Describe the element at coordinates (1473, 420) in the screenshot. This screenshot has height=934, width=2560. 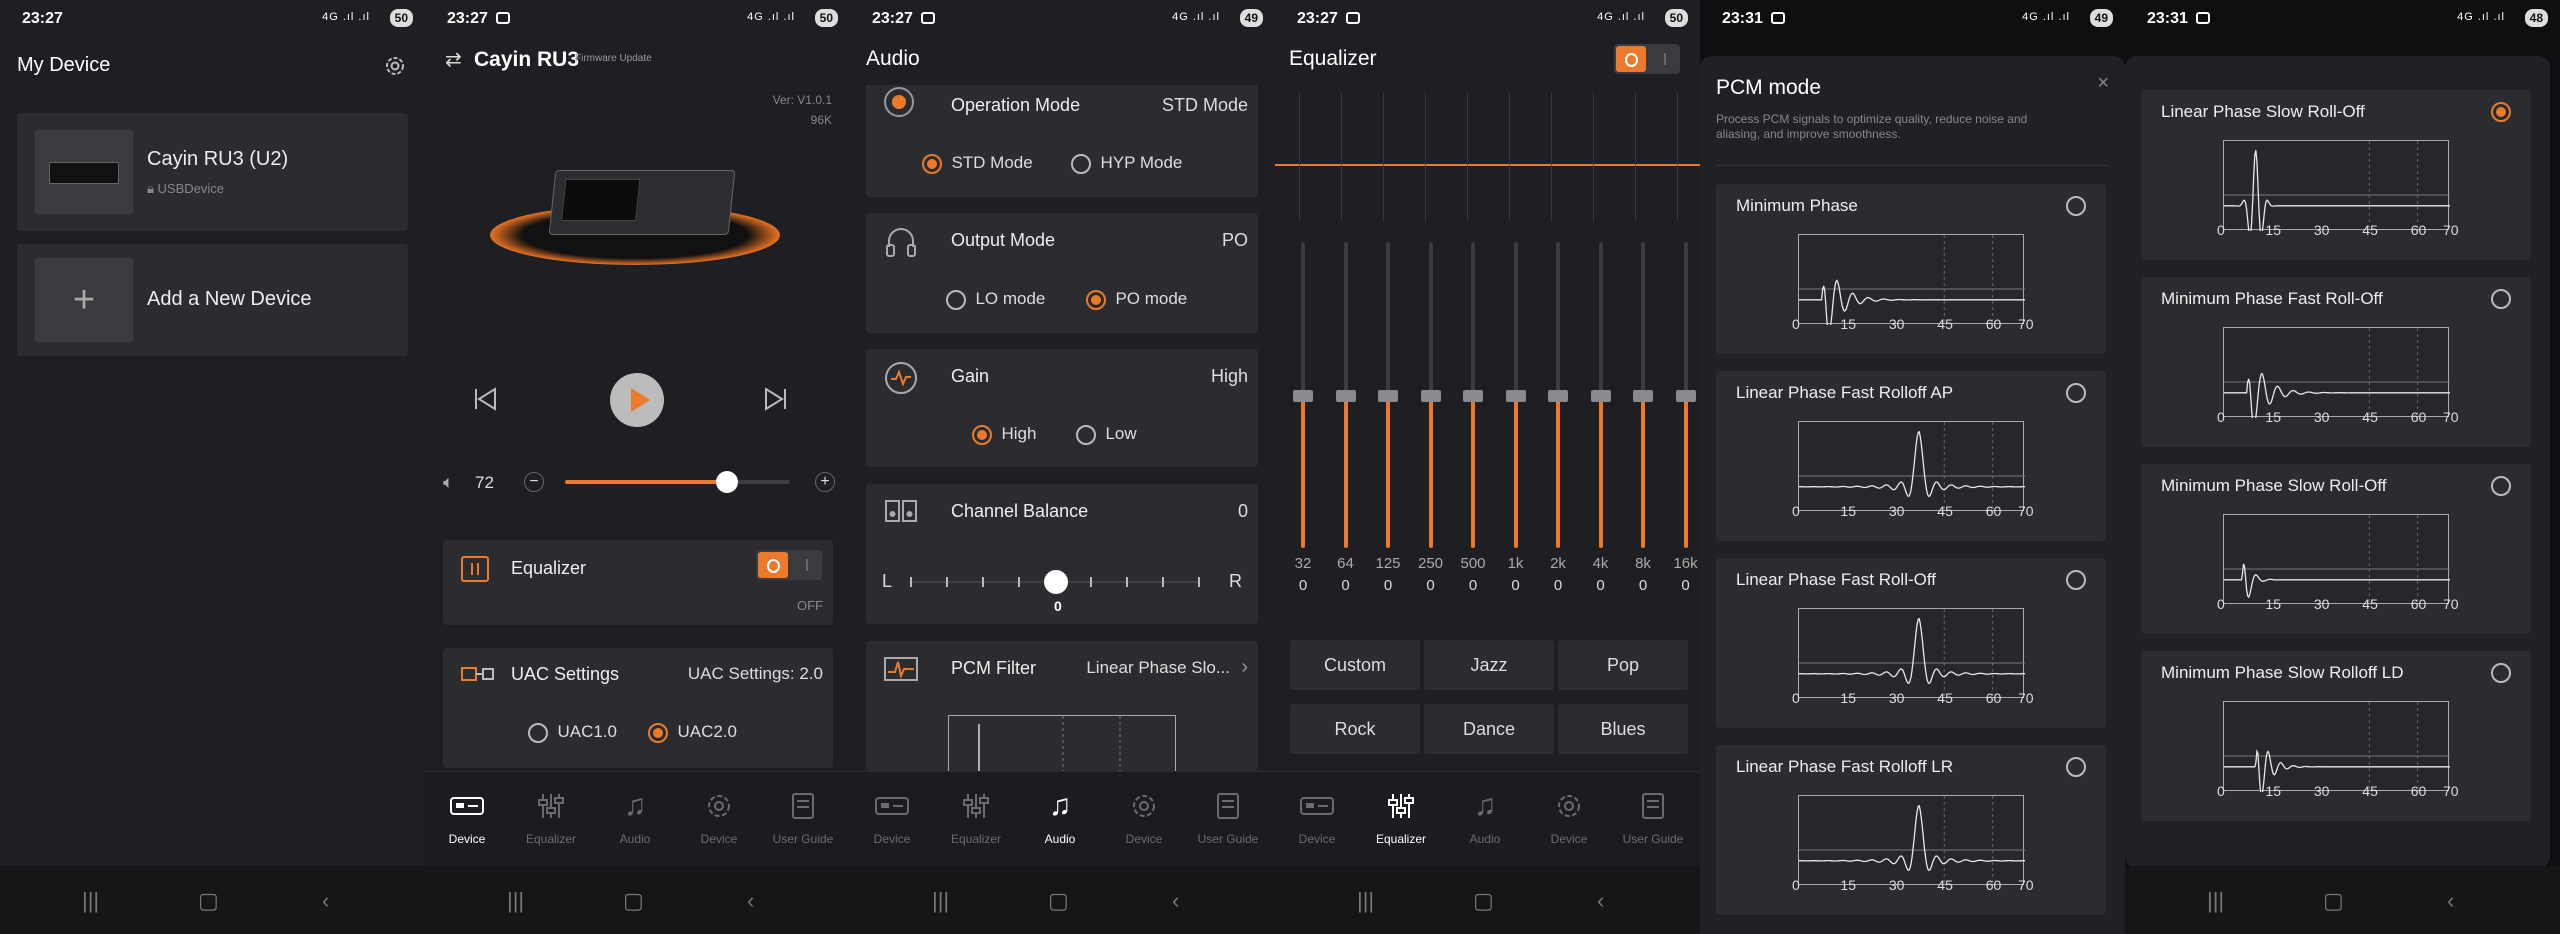
I see `eq-band-slider: 500 0` at that location.